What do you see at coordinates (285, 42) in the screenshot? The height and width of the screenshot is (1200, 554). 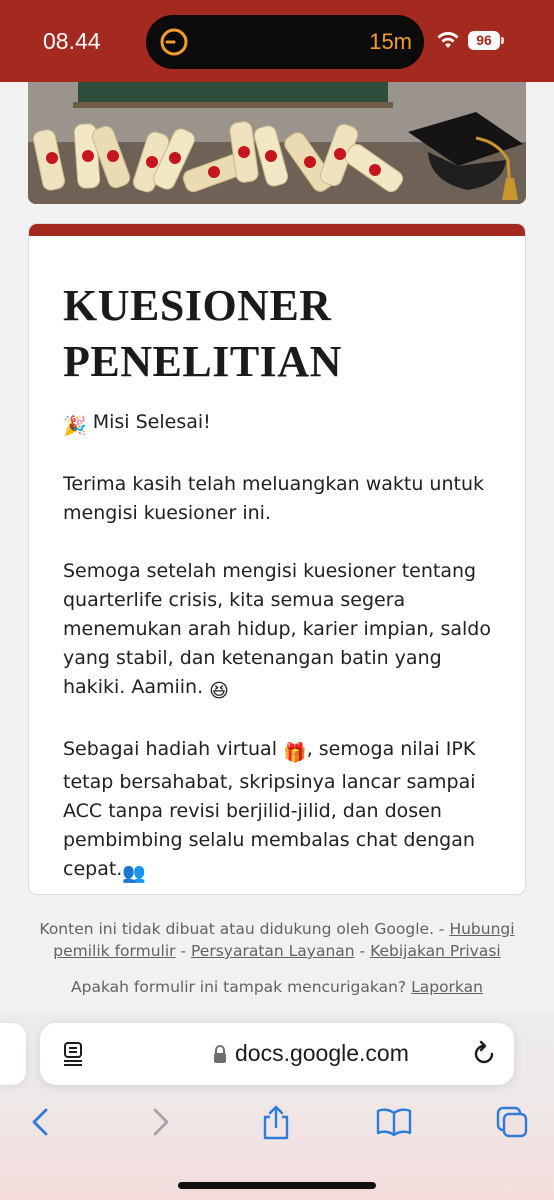 I see `dynamic-island: 15m` at bounding box center [285, 42].